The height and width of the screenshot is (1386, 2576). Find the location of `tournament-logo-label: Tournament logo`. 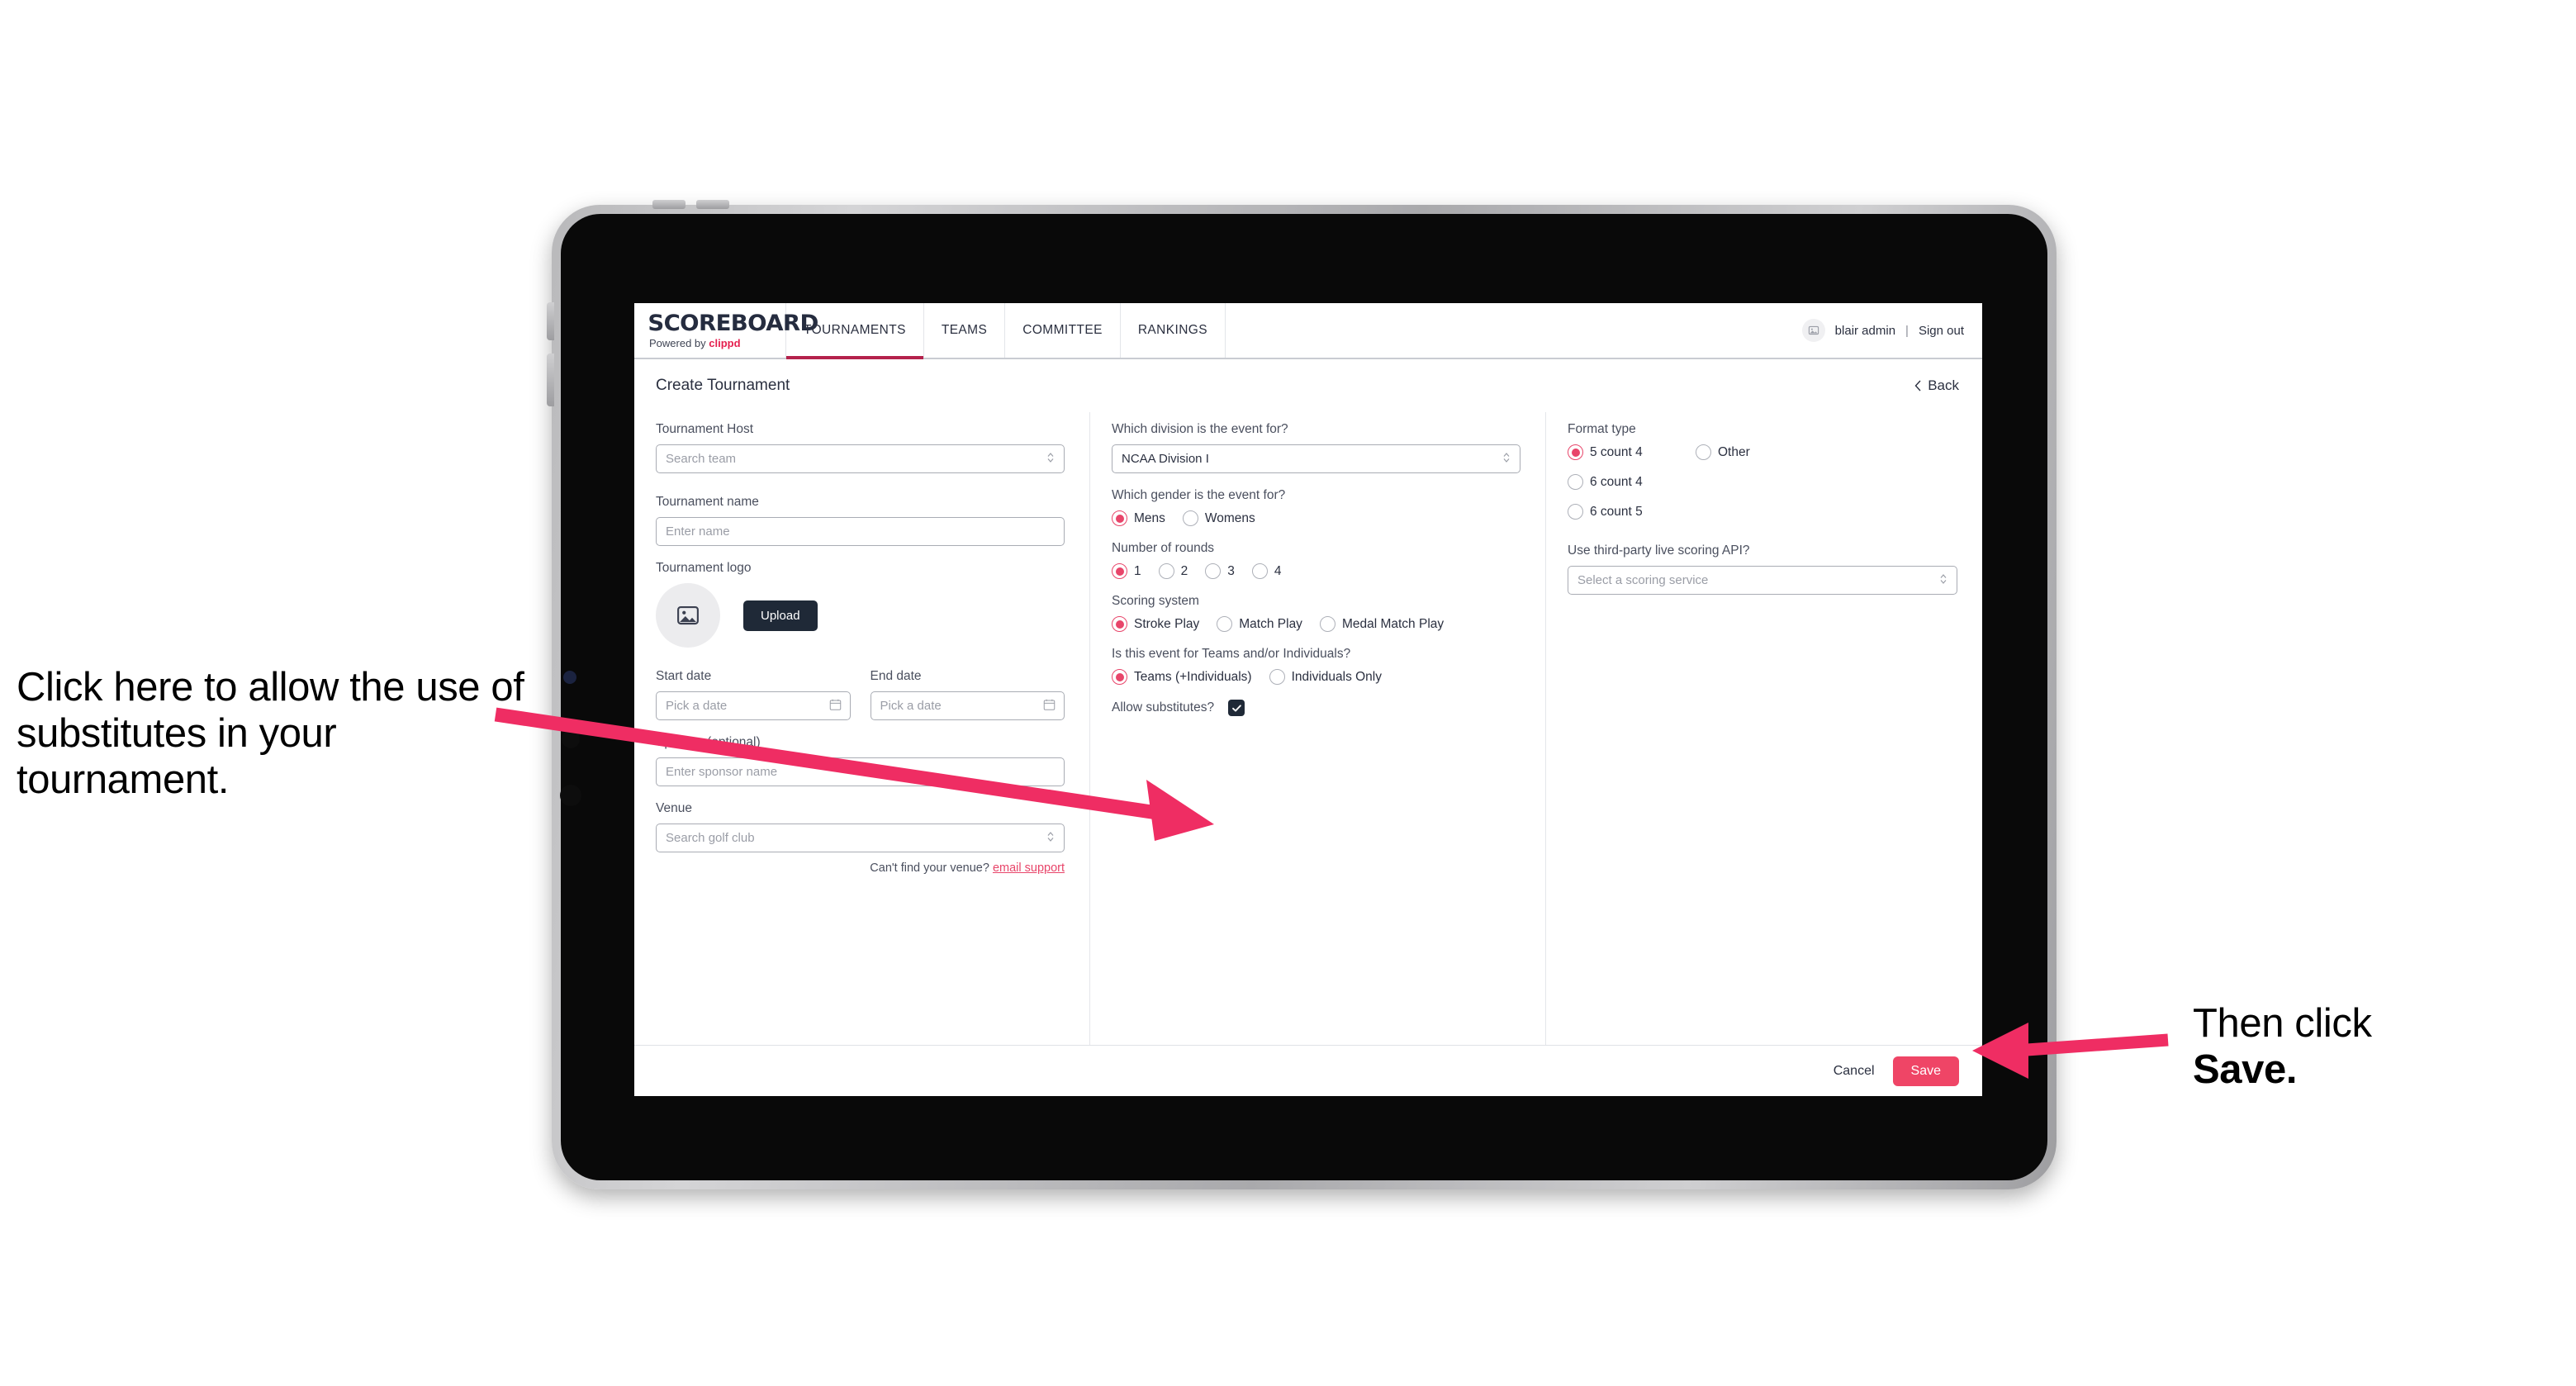

tournament-logo-label: Tournament logo is located at coordinates (704, 568).